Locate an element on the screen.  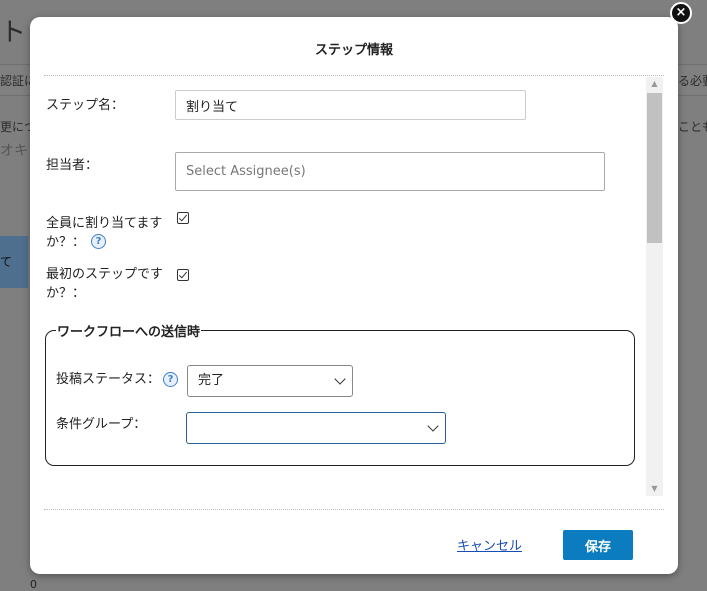
scroll-up-icon: ▲ is located at coordinates (654, 84).